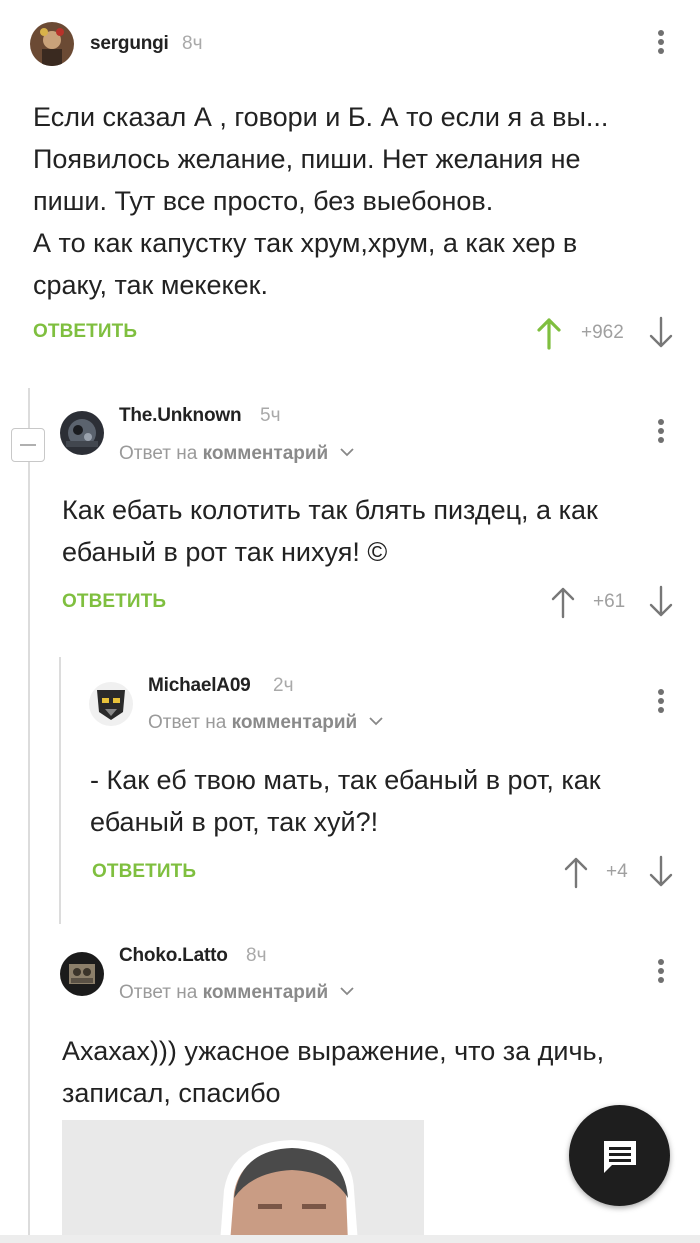  What do you see at coordinates (602, 332) in the screenshot?
I see `vote-score: +962` at bounding box center [602, 332].